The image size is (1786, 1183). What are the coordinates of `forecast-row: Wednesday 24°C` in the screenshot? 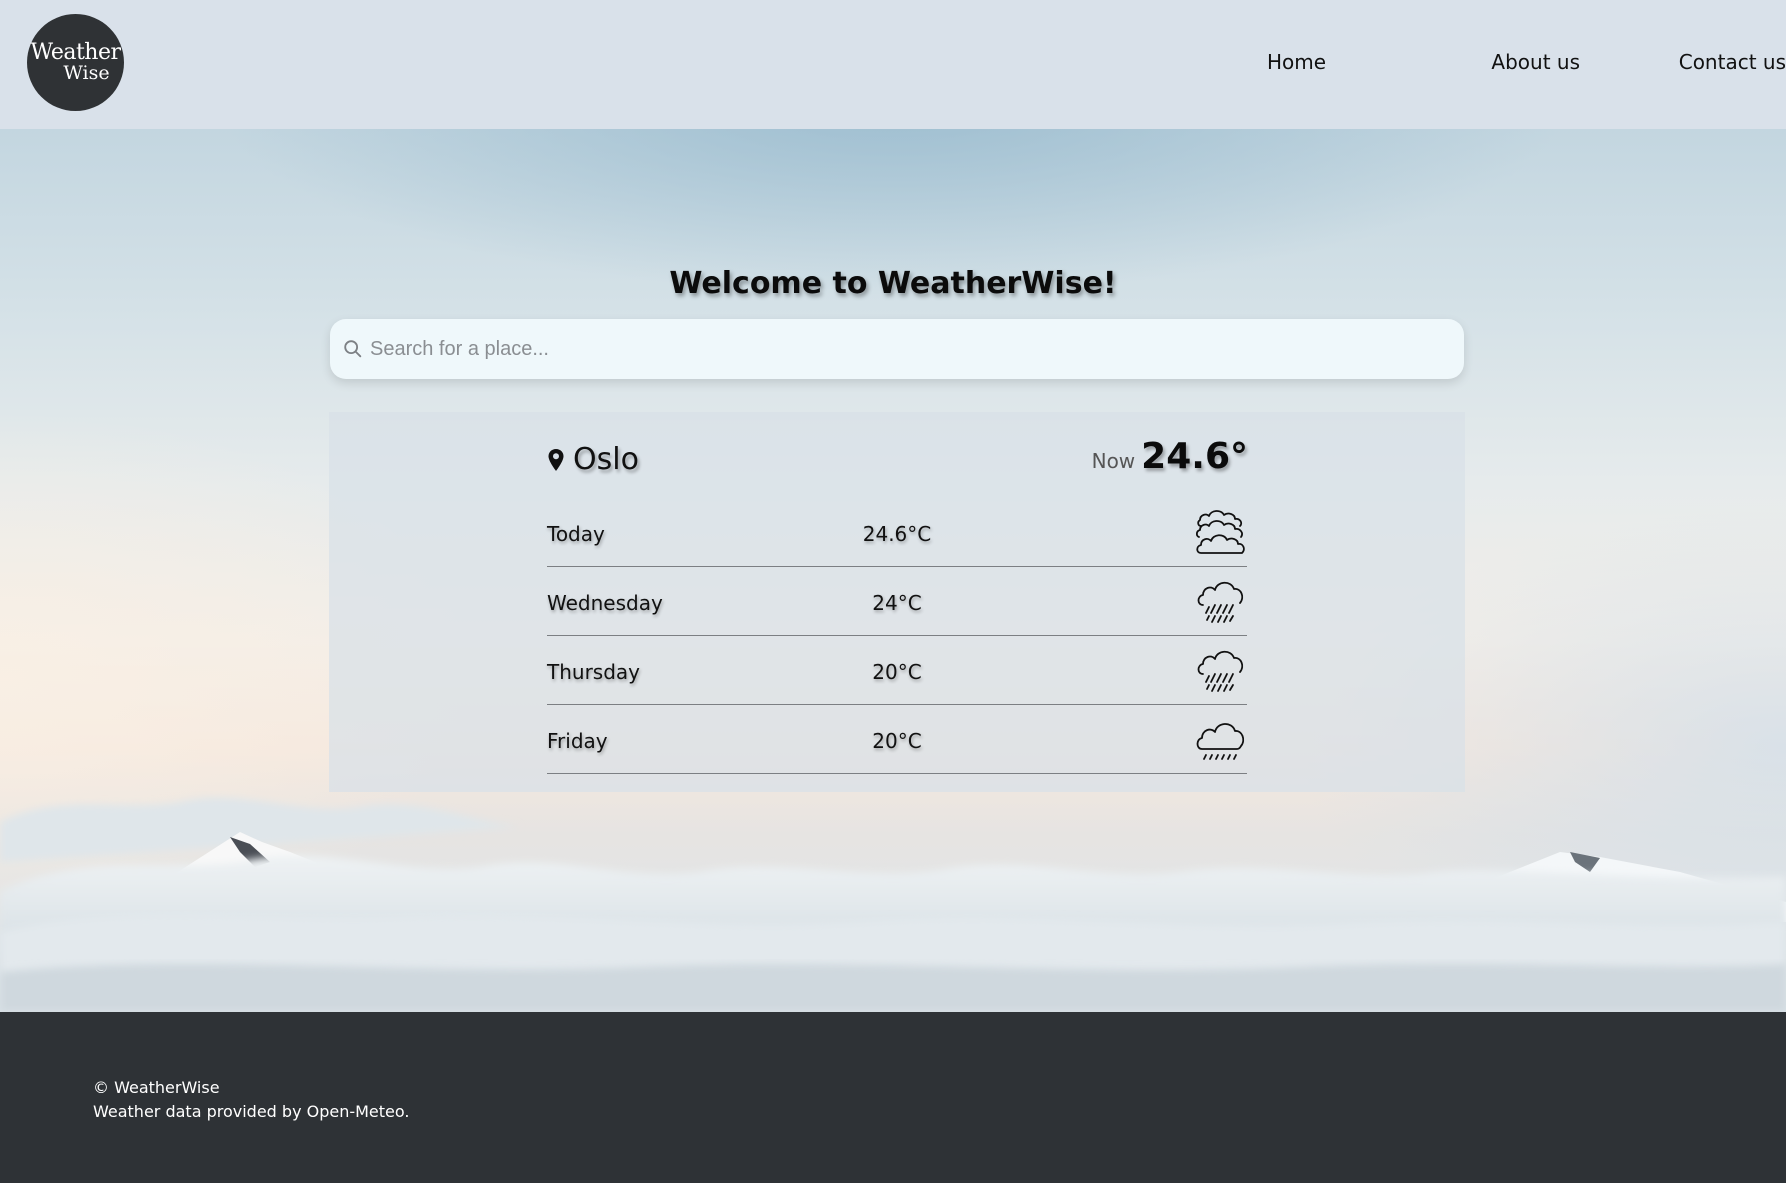 It's located at (897, 601).